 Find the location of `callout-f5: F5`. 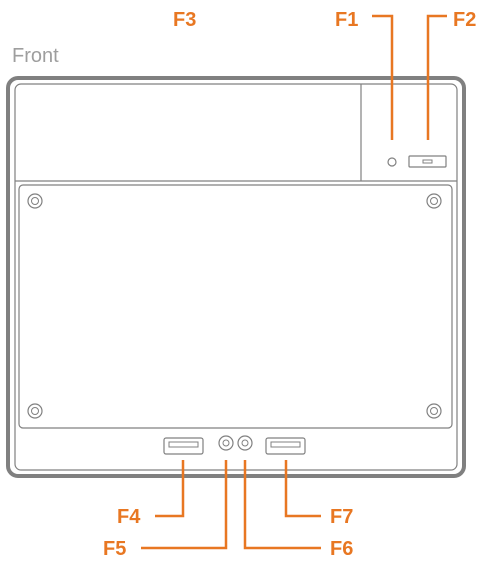

callout-f5: F5 is located at coordinates (114, 549).